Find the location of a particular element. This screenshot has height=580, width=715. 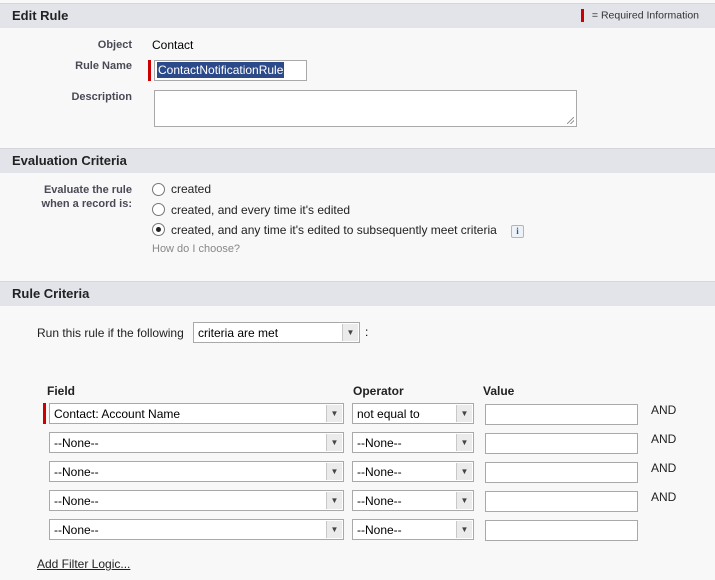

how-do-i-choose-link: How do I choose? is located at coordinates (196, 249).